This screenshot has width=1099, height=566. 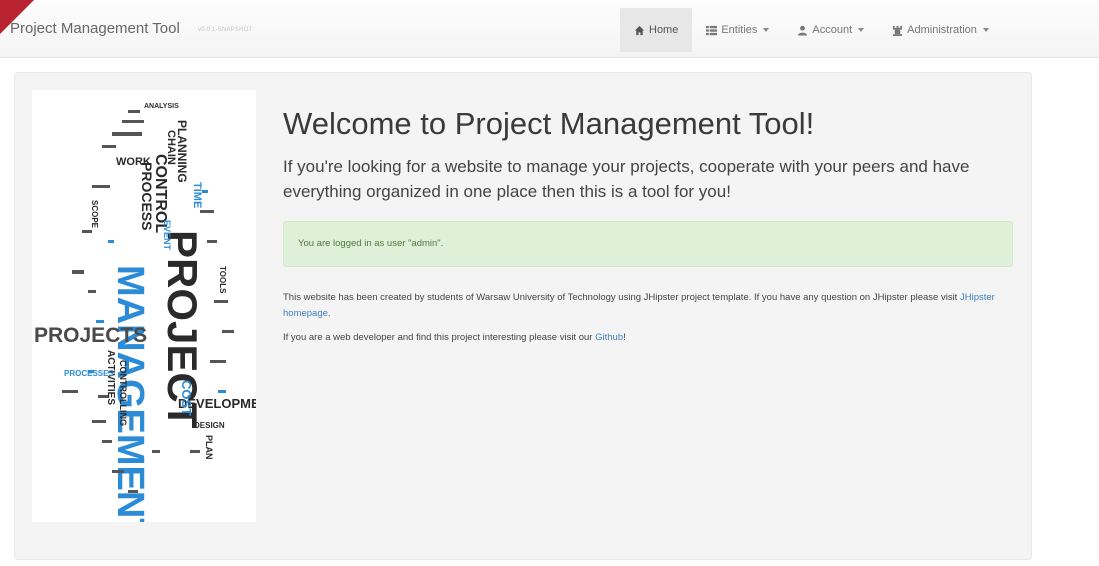 What do you see at coordinates (161, 106) in the screenshot?
I see `word-analysis: ANALYSIS` at bounding box center [161, 106].